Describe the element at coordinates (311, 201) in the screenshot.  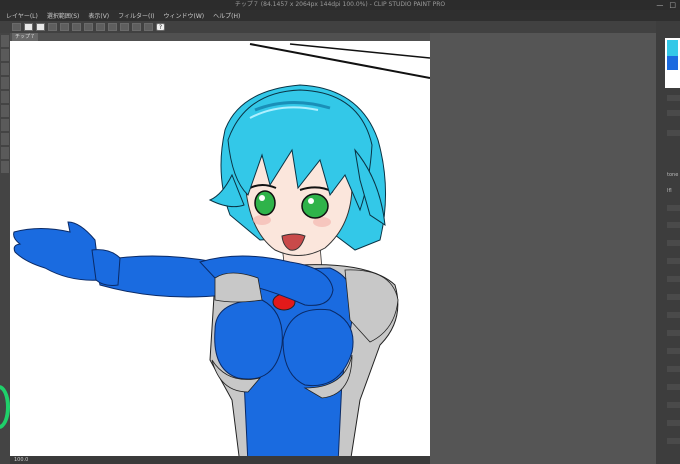
I see `eye-right-highlight` at that location.